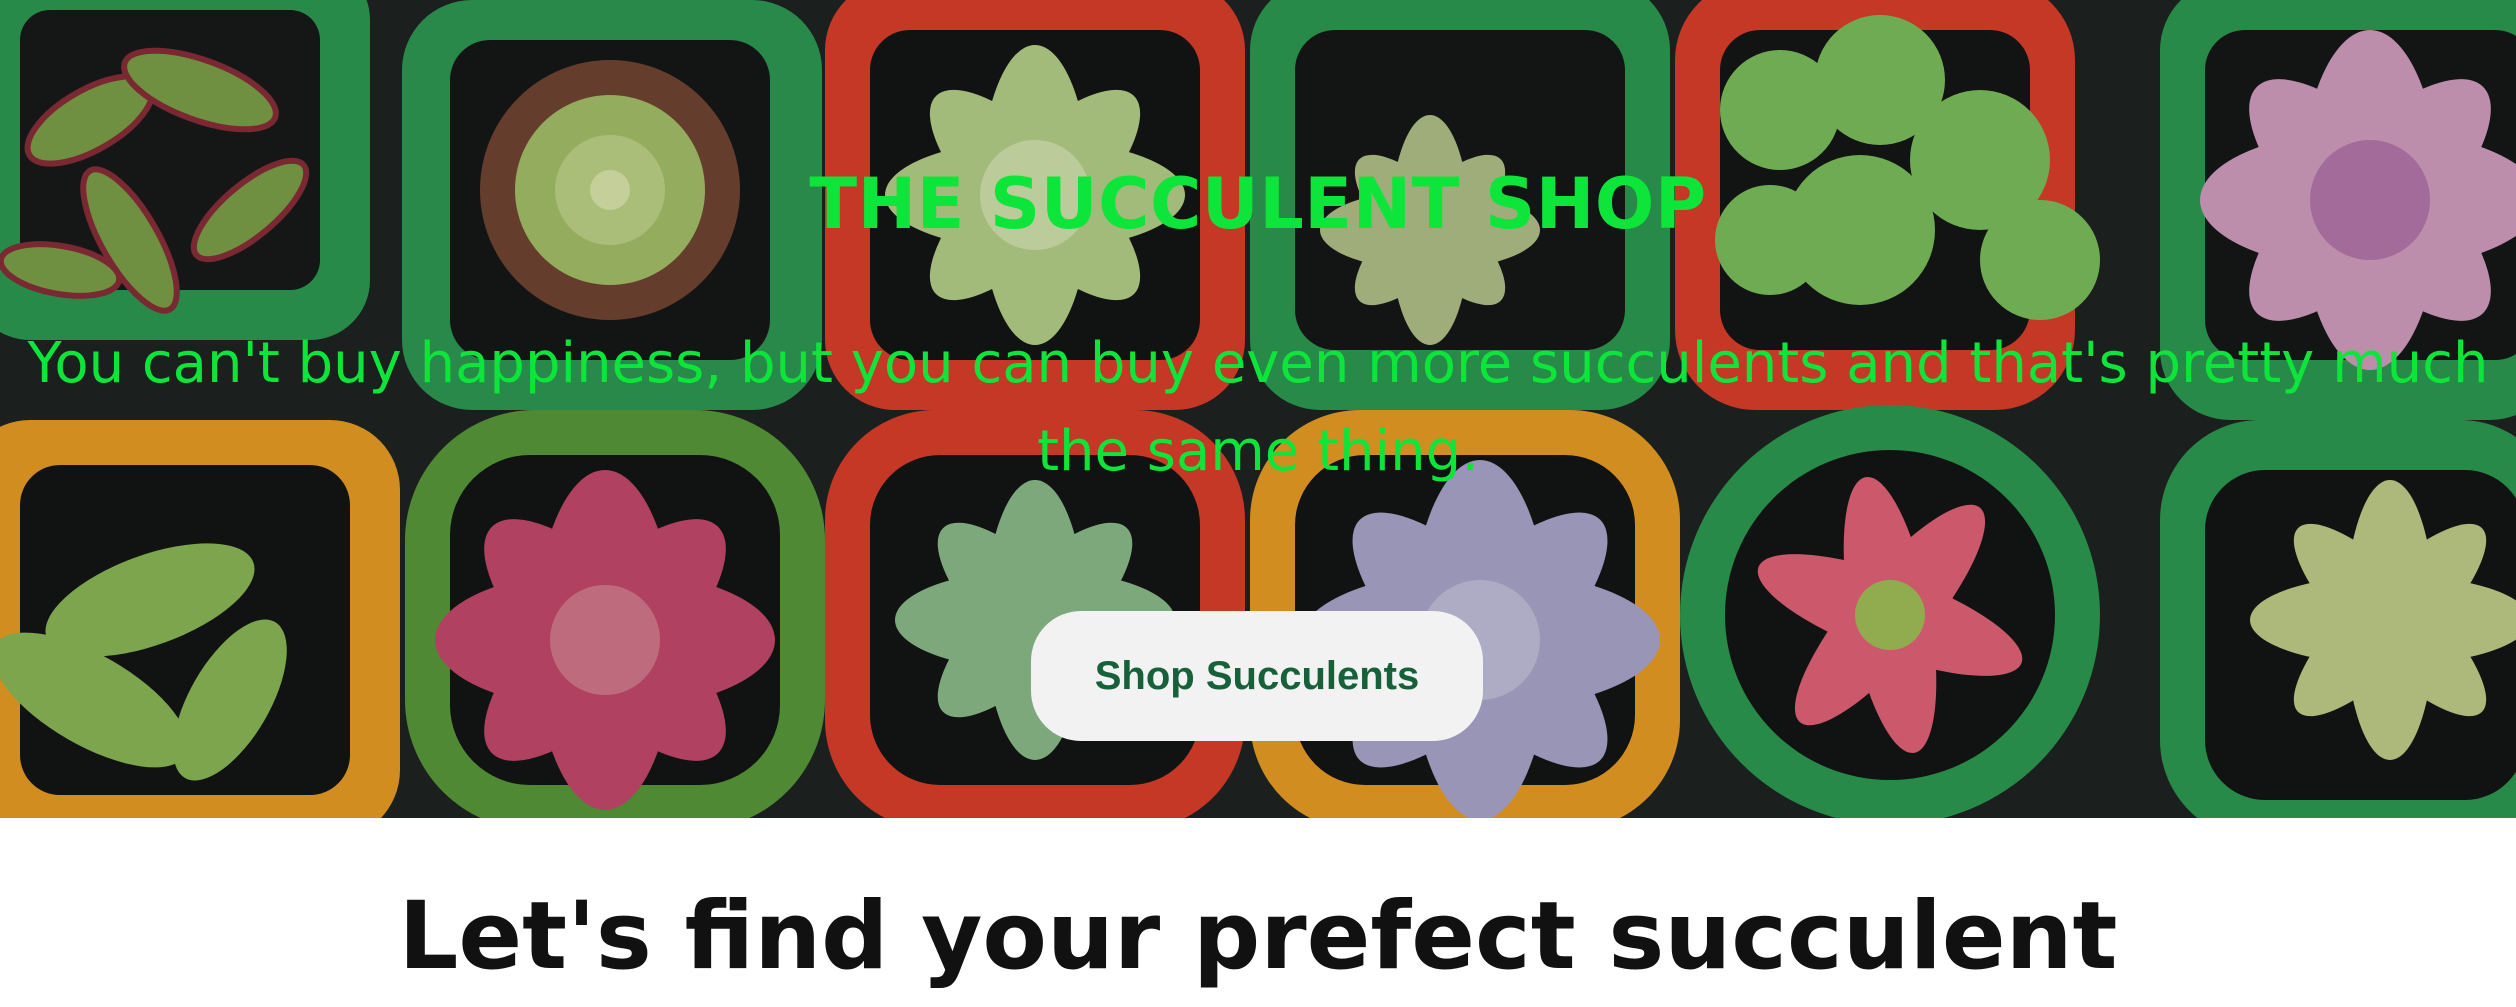  I want to click on shop-succulents-button: Shop Succulents, so click(1257, 676).